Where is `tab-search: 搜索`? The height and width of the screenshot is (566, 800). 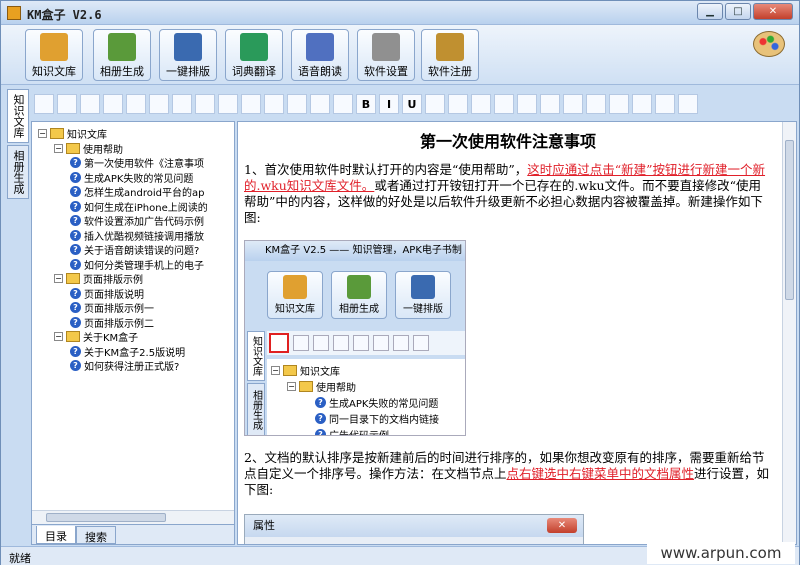 tab-search: 搜索 is located at coordinates (96, 535).